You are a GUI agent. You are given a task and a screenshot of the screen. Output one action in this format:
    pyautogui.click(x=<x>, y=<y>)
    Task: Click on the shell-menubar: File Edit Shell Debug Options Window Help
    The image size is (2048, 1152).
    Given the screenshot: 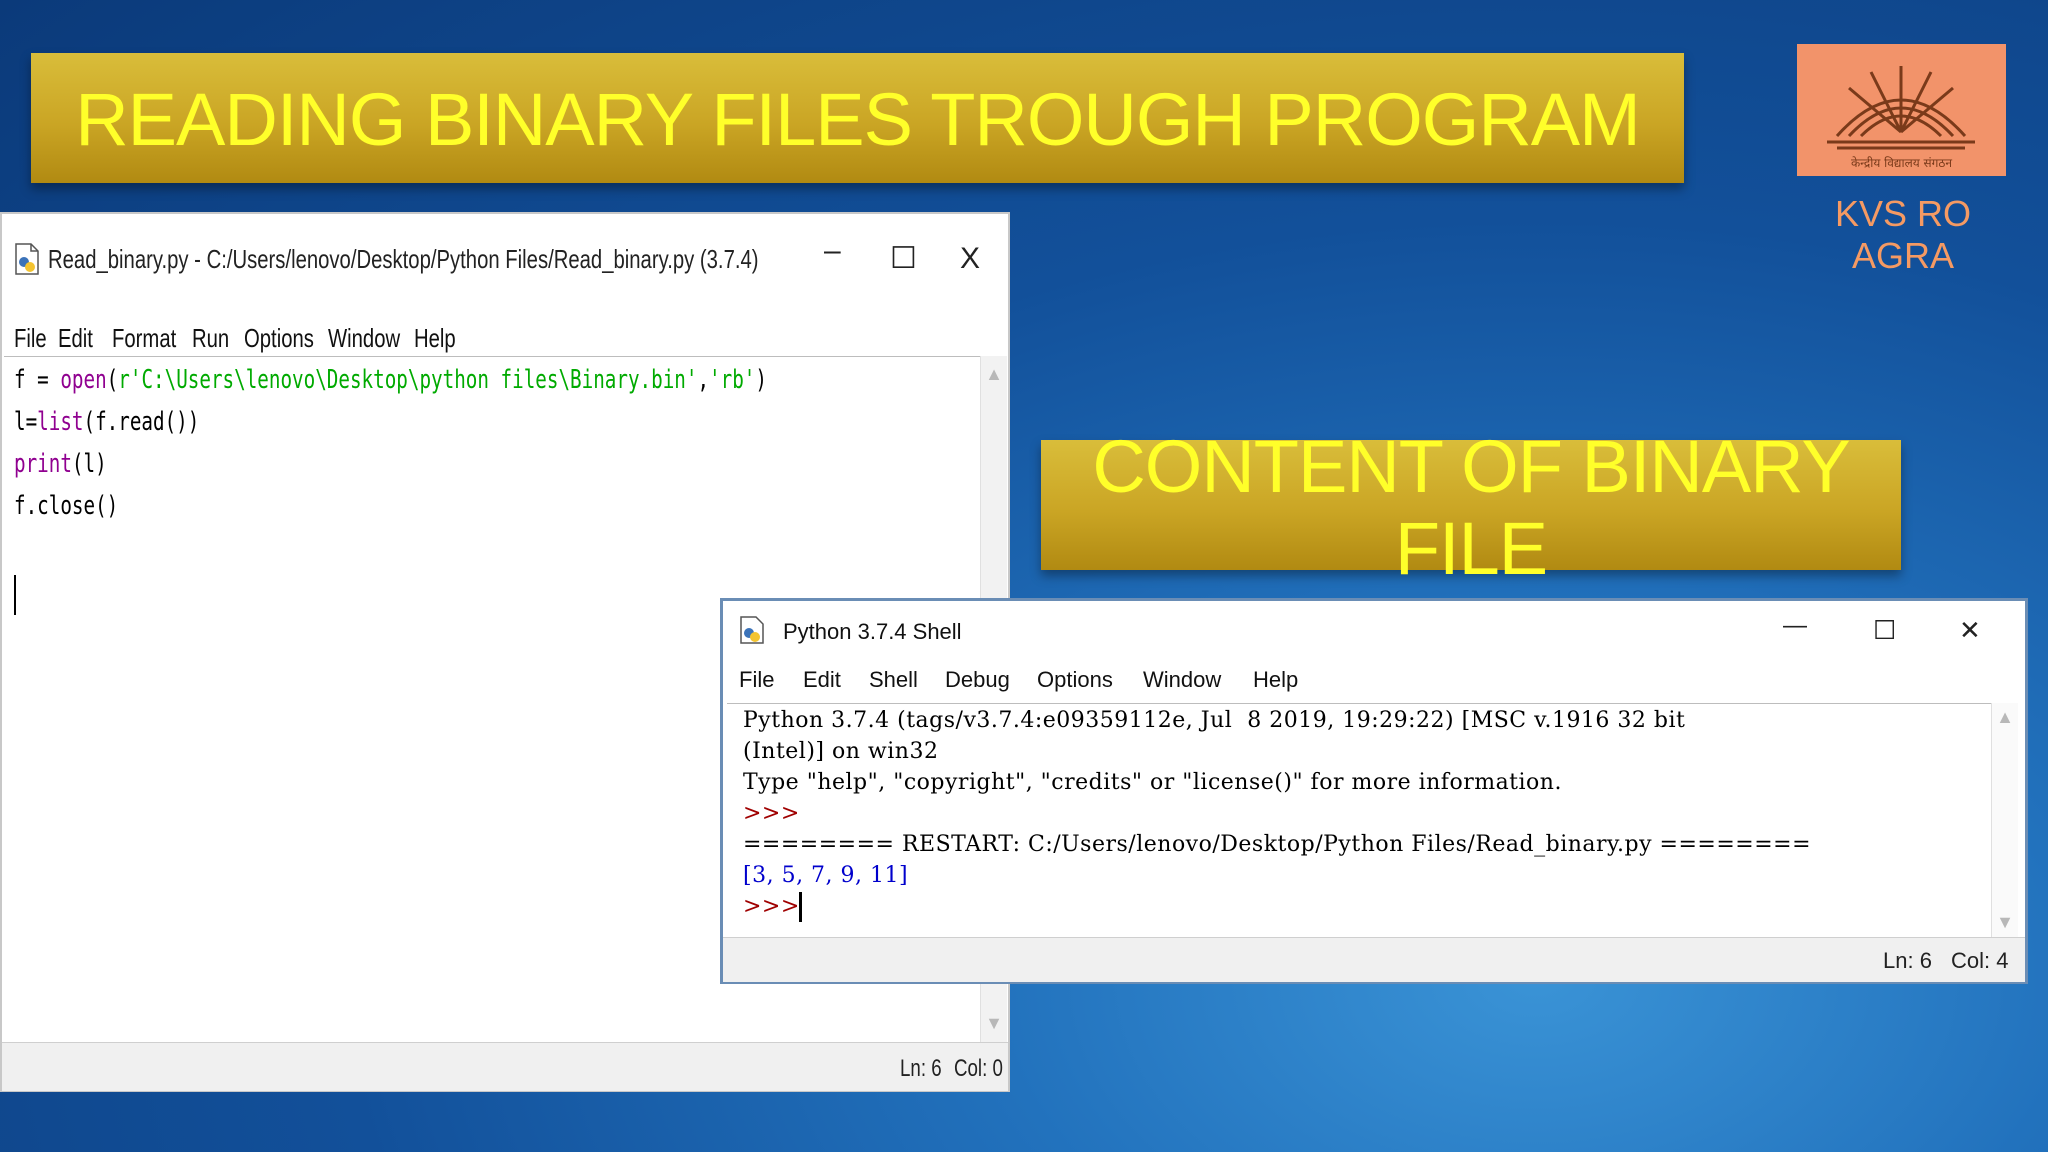 What is the action you would take?
    pyautogui.click(x=1374, y=680)
    